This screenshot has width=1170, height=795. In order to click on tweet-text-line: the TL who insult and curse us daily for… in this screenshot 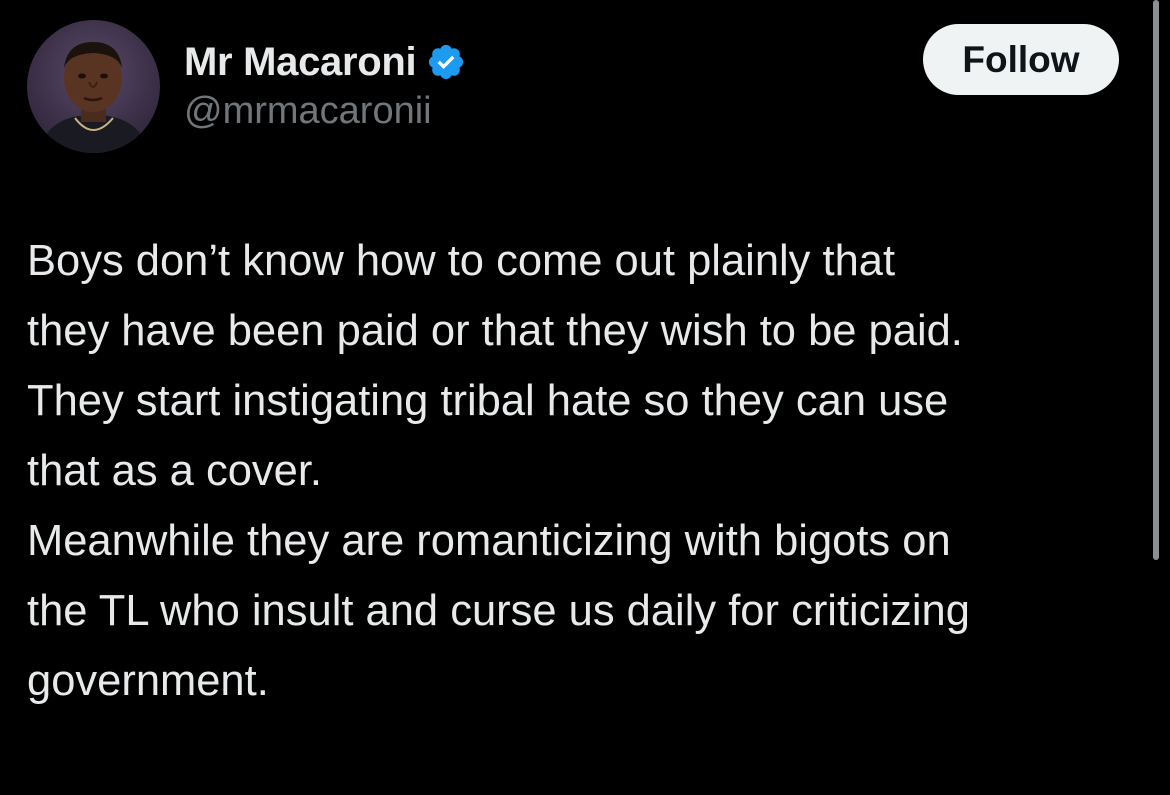, I will do `click(498, 611)`.